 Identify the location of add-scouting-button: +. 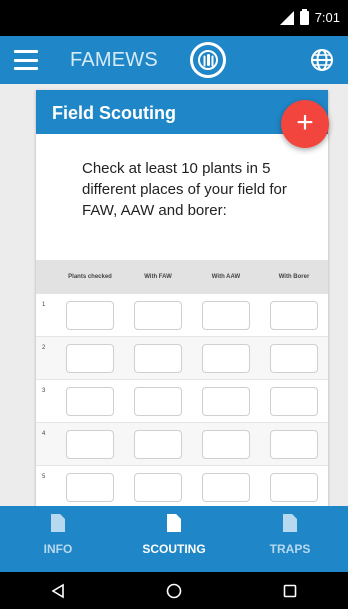
(305, 124).